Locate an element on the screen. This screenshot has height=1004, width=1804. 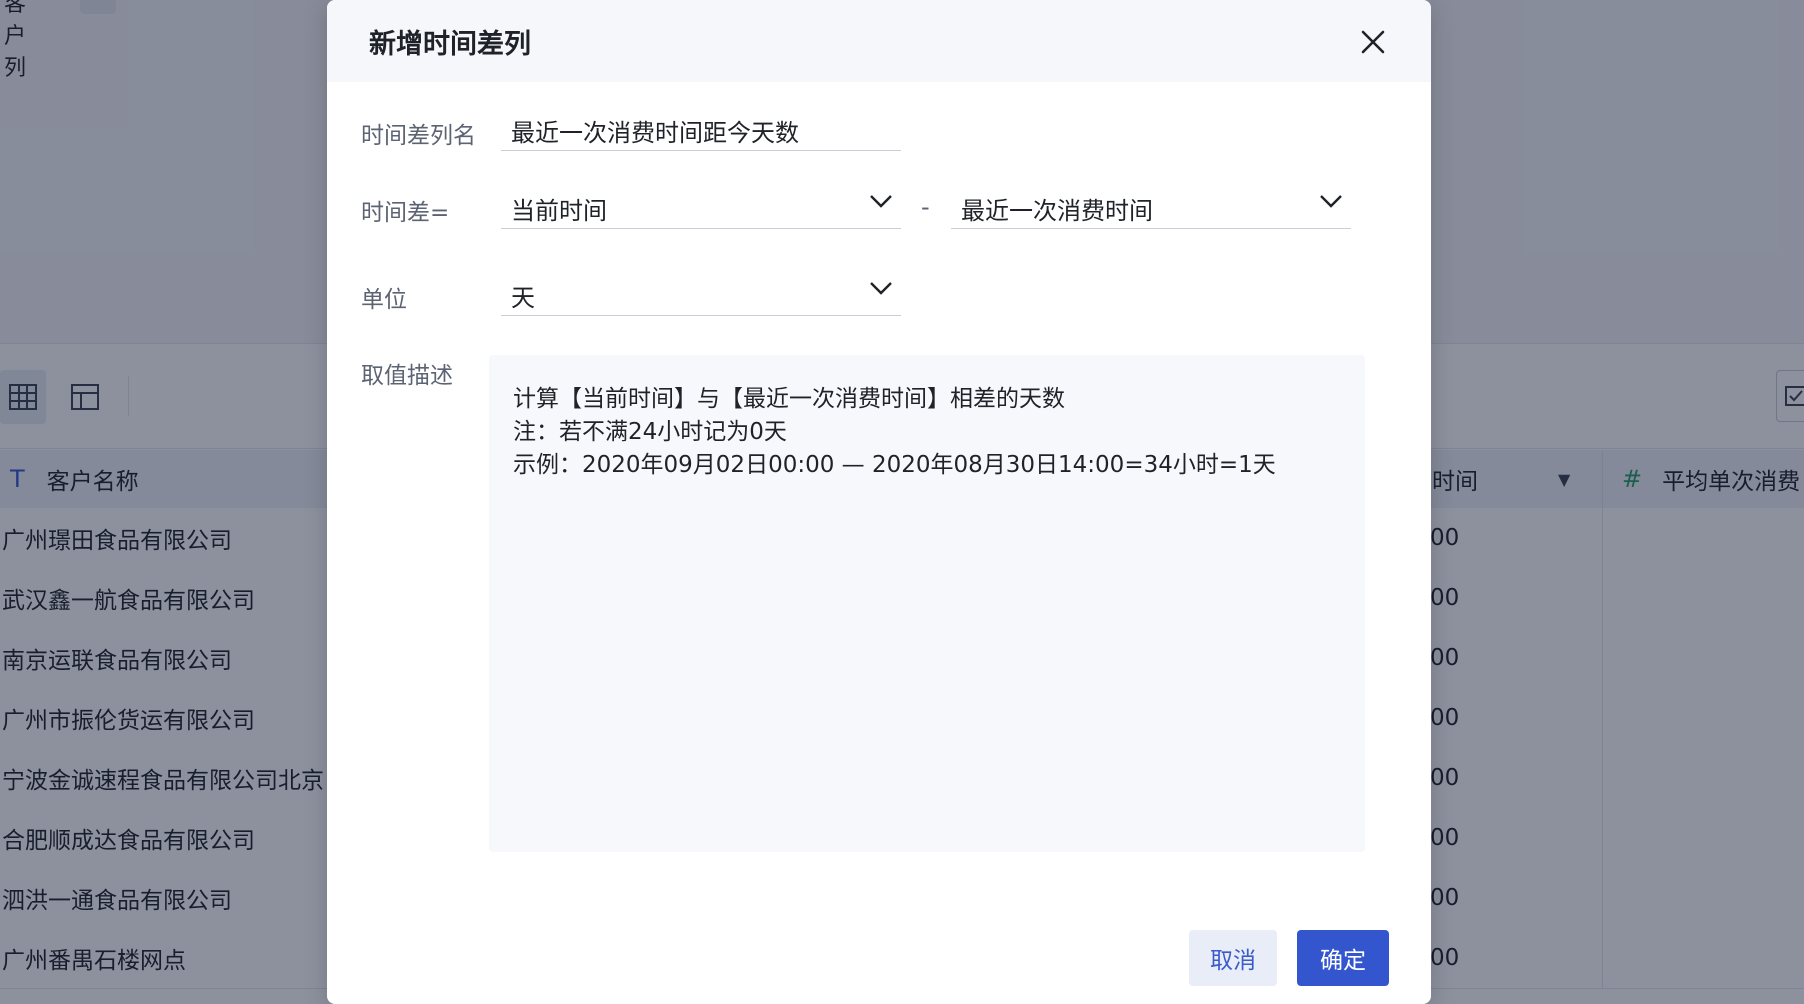
unit-label: 单位 is located at coordinates (384, 300).